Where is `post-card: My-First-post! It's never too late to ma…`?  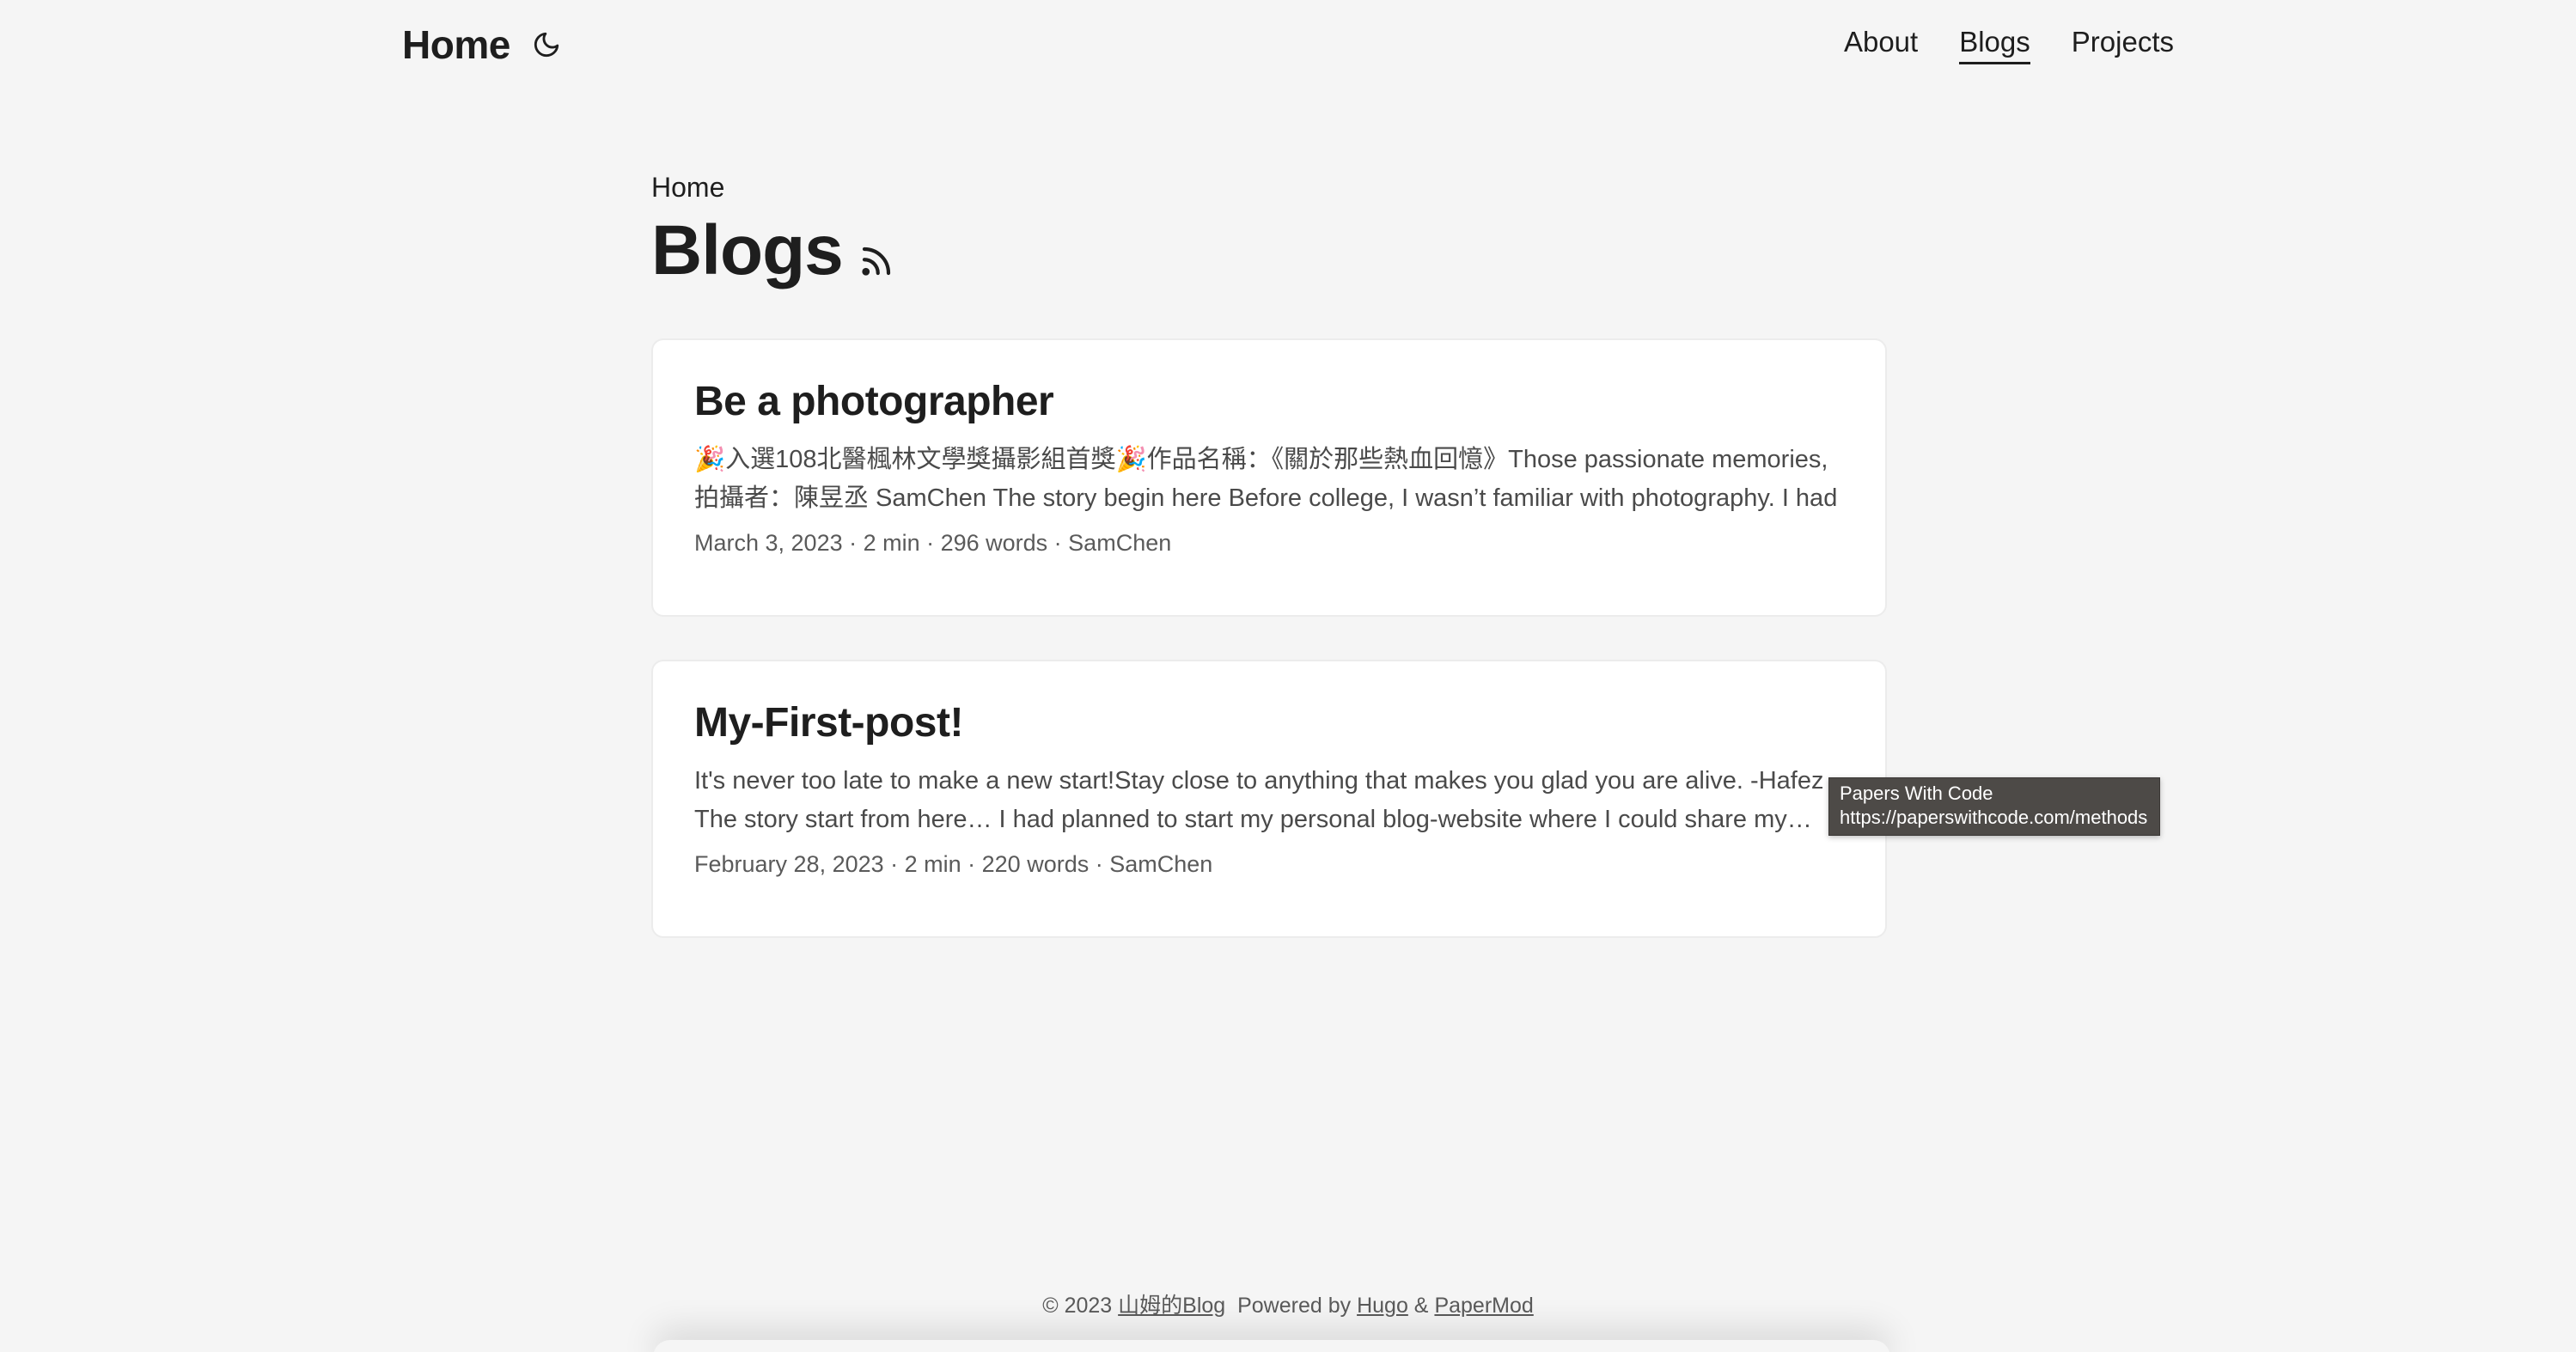 post-card: My-First-post! It's never too late to ma… is located at coordinates (1269, 799).